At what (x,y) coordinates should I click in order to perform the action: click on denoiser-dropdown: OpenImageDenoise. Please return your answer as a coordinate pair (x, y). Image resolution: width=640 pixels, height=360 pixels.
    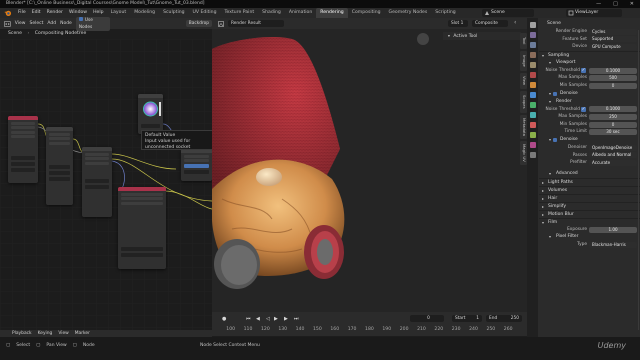
    Looking at the image, I should click on (613, 147).